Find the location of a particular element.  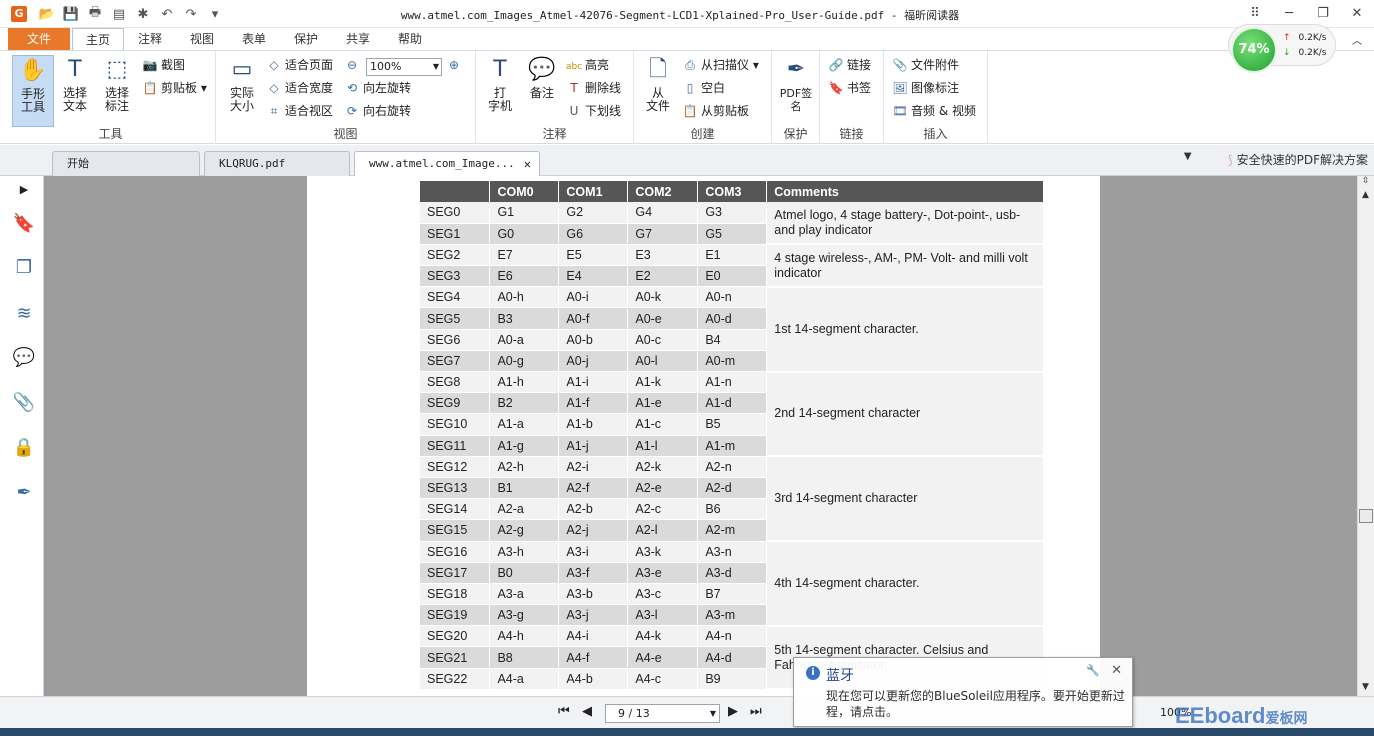

from-scanner-button: ⎙ 从扫描仪 ▾ is located at coordinates (720, 65).